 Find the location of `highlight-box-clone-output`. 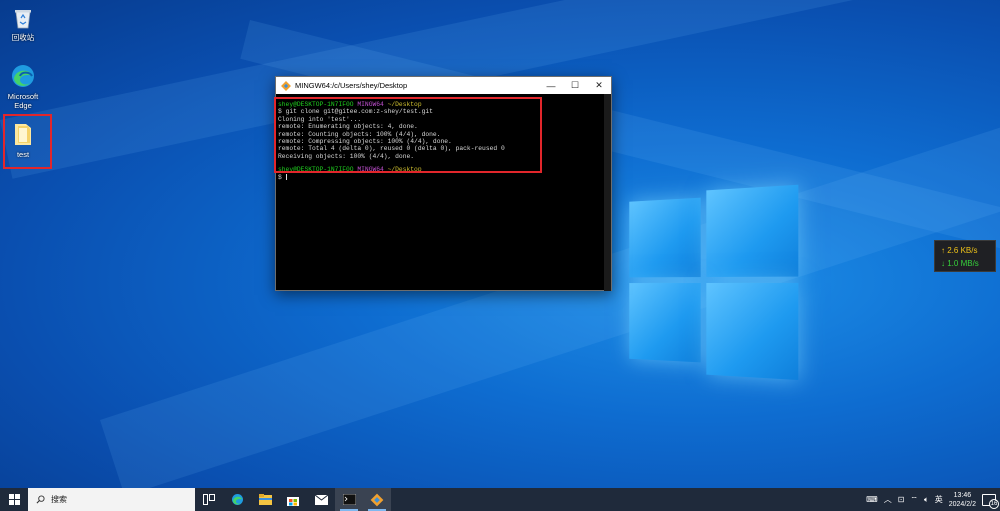

highlight-box-clone-output is located at coordinates (408, 135).